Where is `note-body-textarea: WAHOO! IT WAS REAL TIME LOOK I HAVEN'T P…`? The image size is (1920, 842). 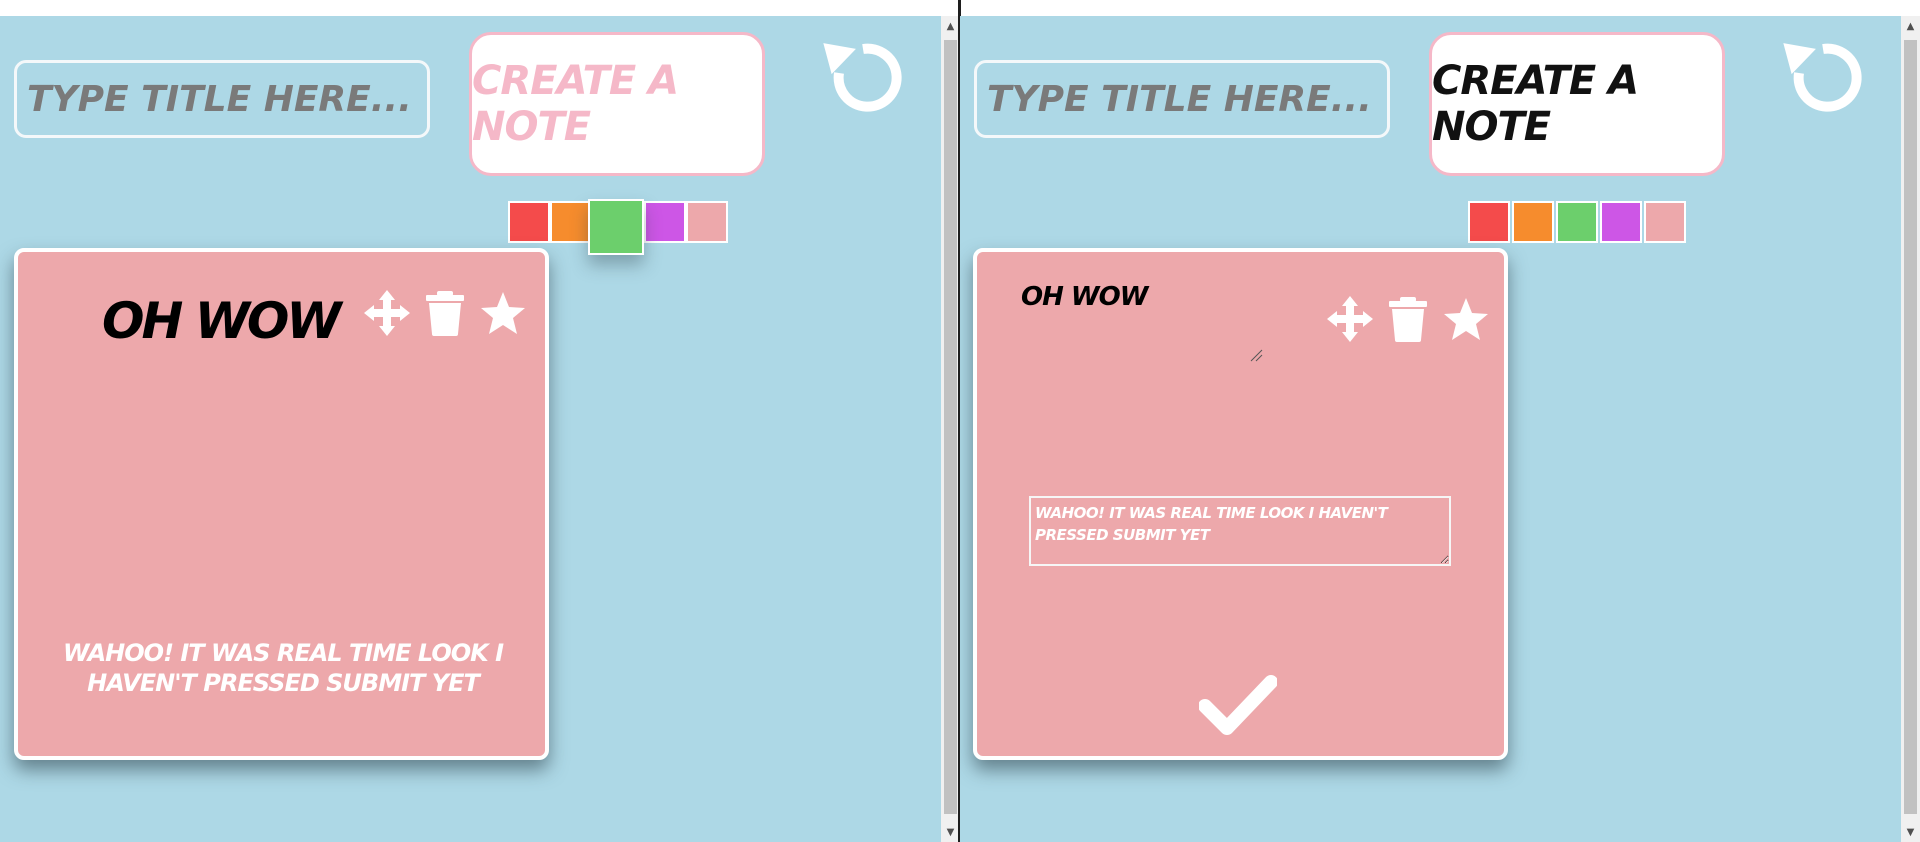 note-body-textarea: WAHOO! IT WAS REAL TIME LOOK I HAVEN'T P… is located at coordinates (1240, 531).